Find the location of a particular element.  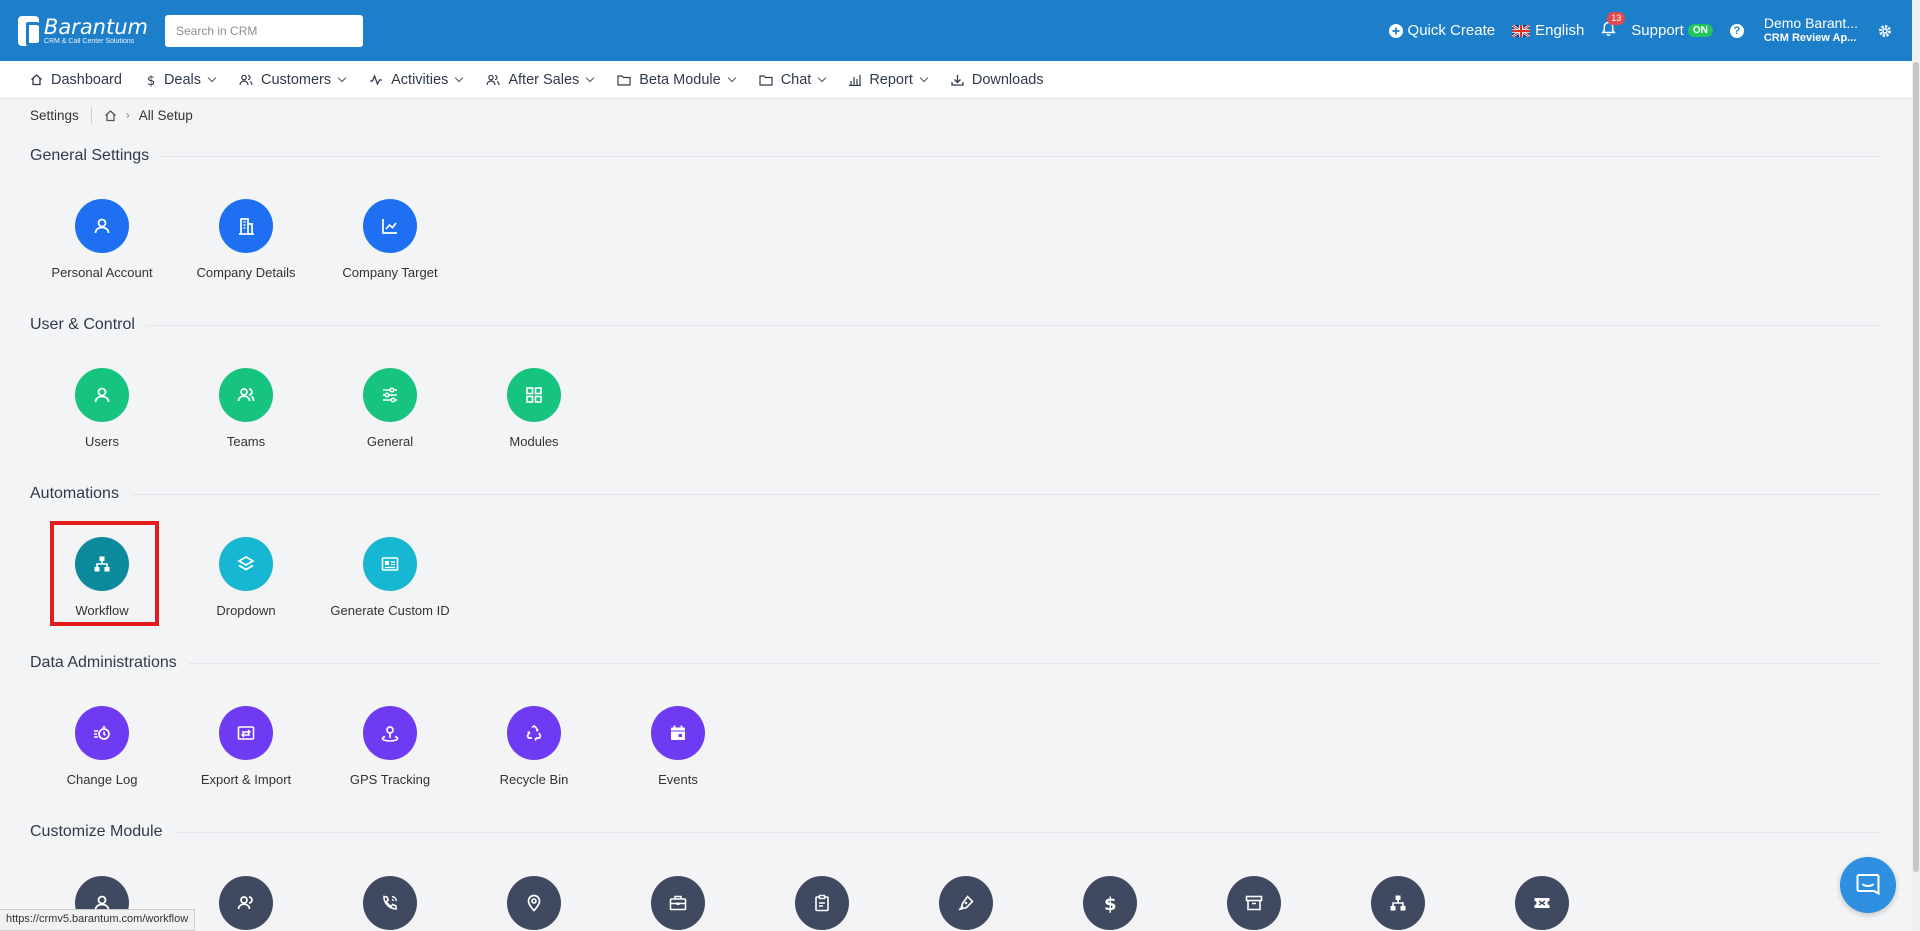

tile-customize-quotes is located at coordinates (966, 903).